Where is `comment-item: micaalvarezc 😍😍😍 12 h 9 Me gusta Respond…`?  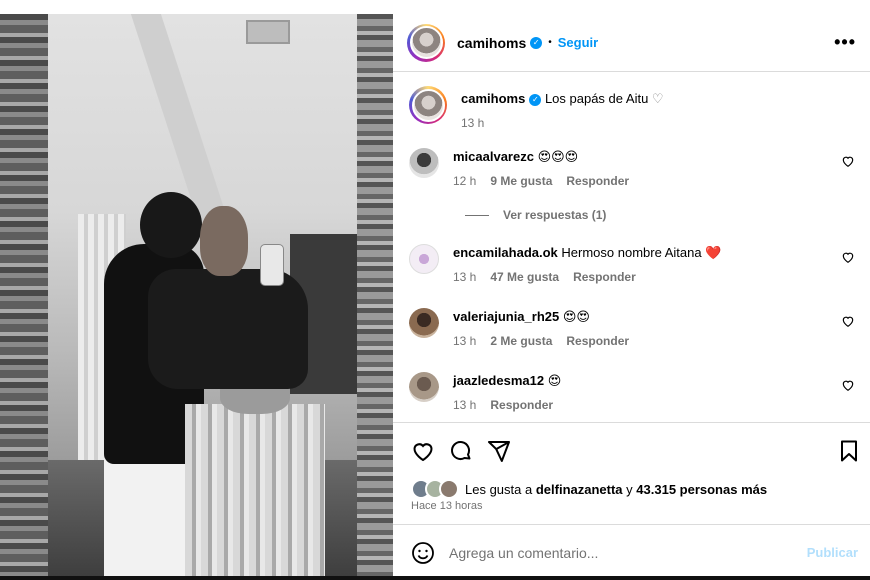 comment-item: micaalvarezc 😍😍😍 12 h 9 Me gusta Respond… is located at coordinates (634, 168).